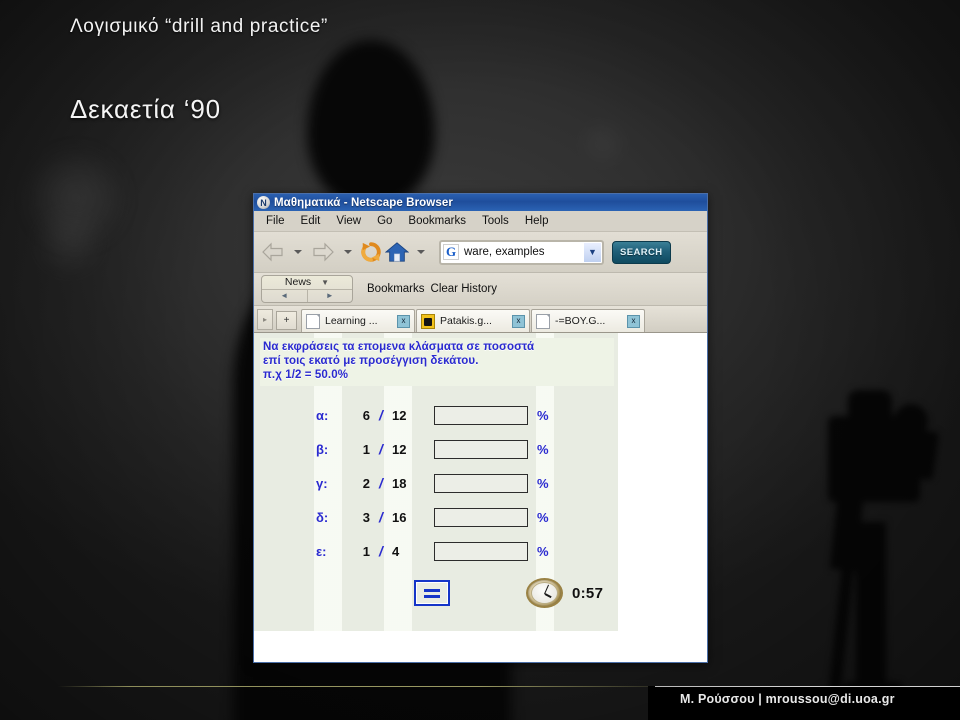 The image size is (960, 720). I want to click on menu-item-help: Help, so click(537, 221).